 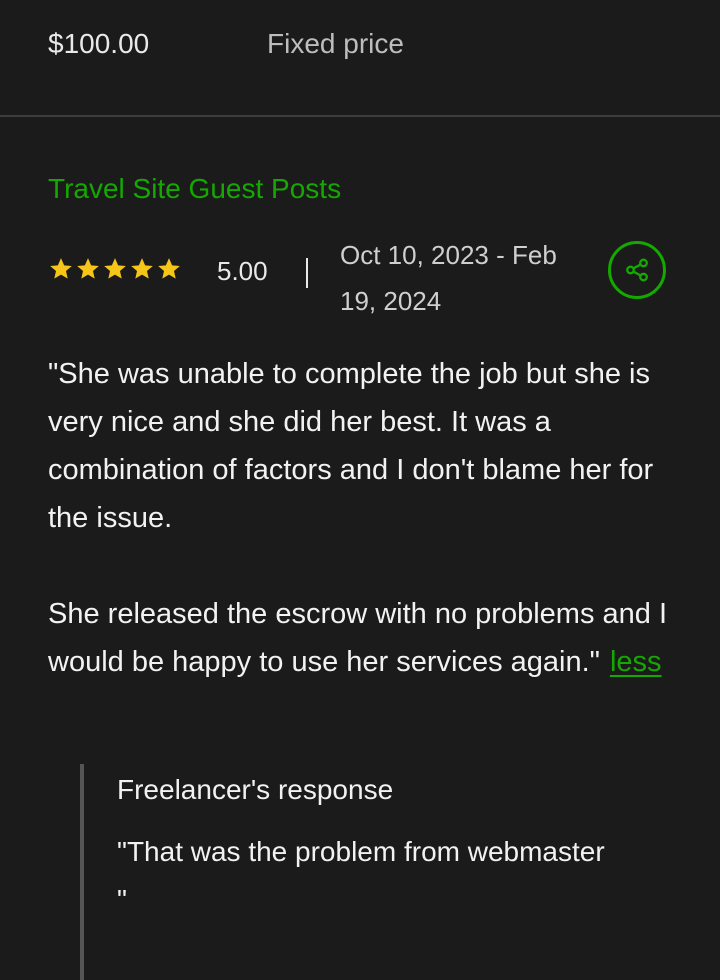 I want to click on star-rating, so click(x=115, y=271).